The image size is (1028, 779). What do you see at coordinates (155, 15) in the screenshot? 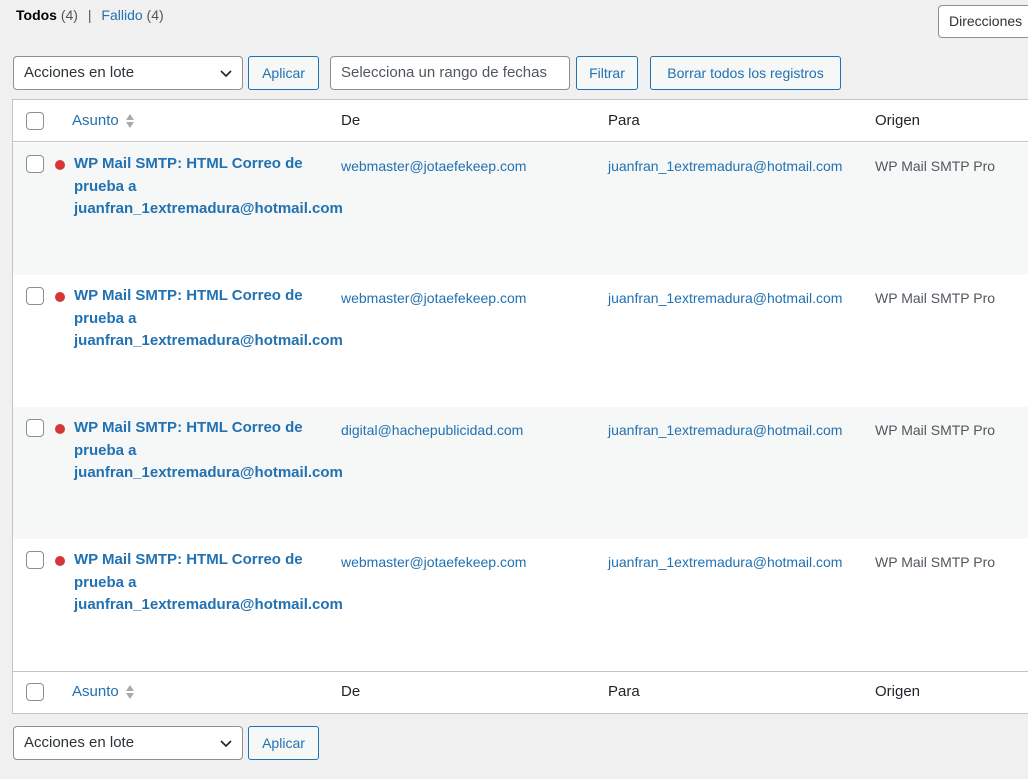
I see `view-failed-count: (4)` at bounding box center [155, 15].